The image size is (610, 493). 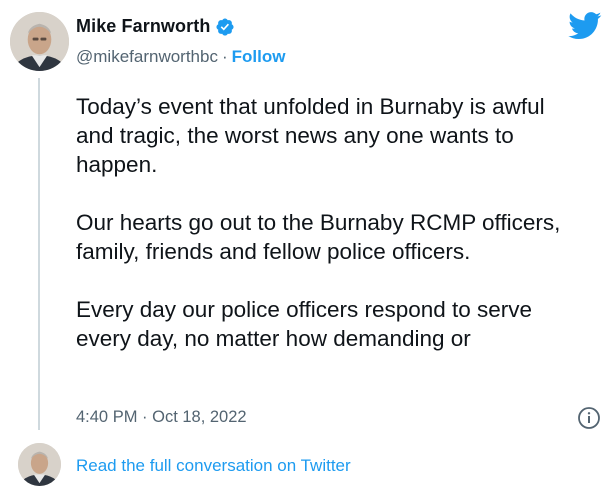 What do you see at coordinates (225, 26) in the screenshot?
I see `verified-badge-icon` at bounding box center [225, 26].